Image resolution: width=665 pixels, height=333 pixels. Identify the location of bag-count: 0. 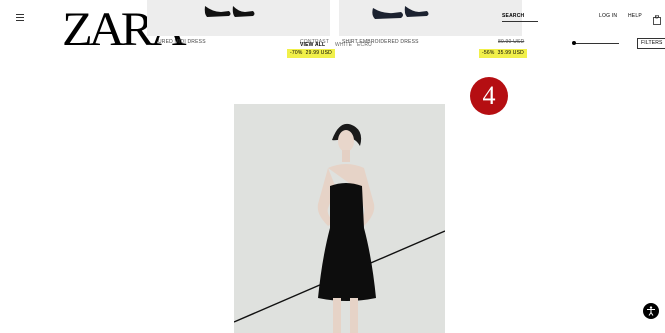
(656, 17).